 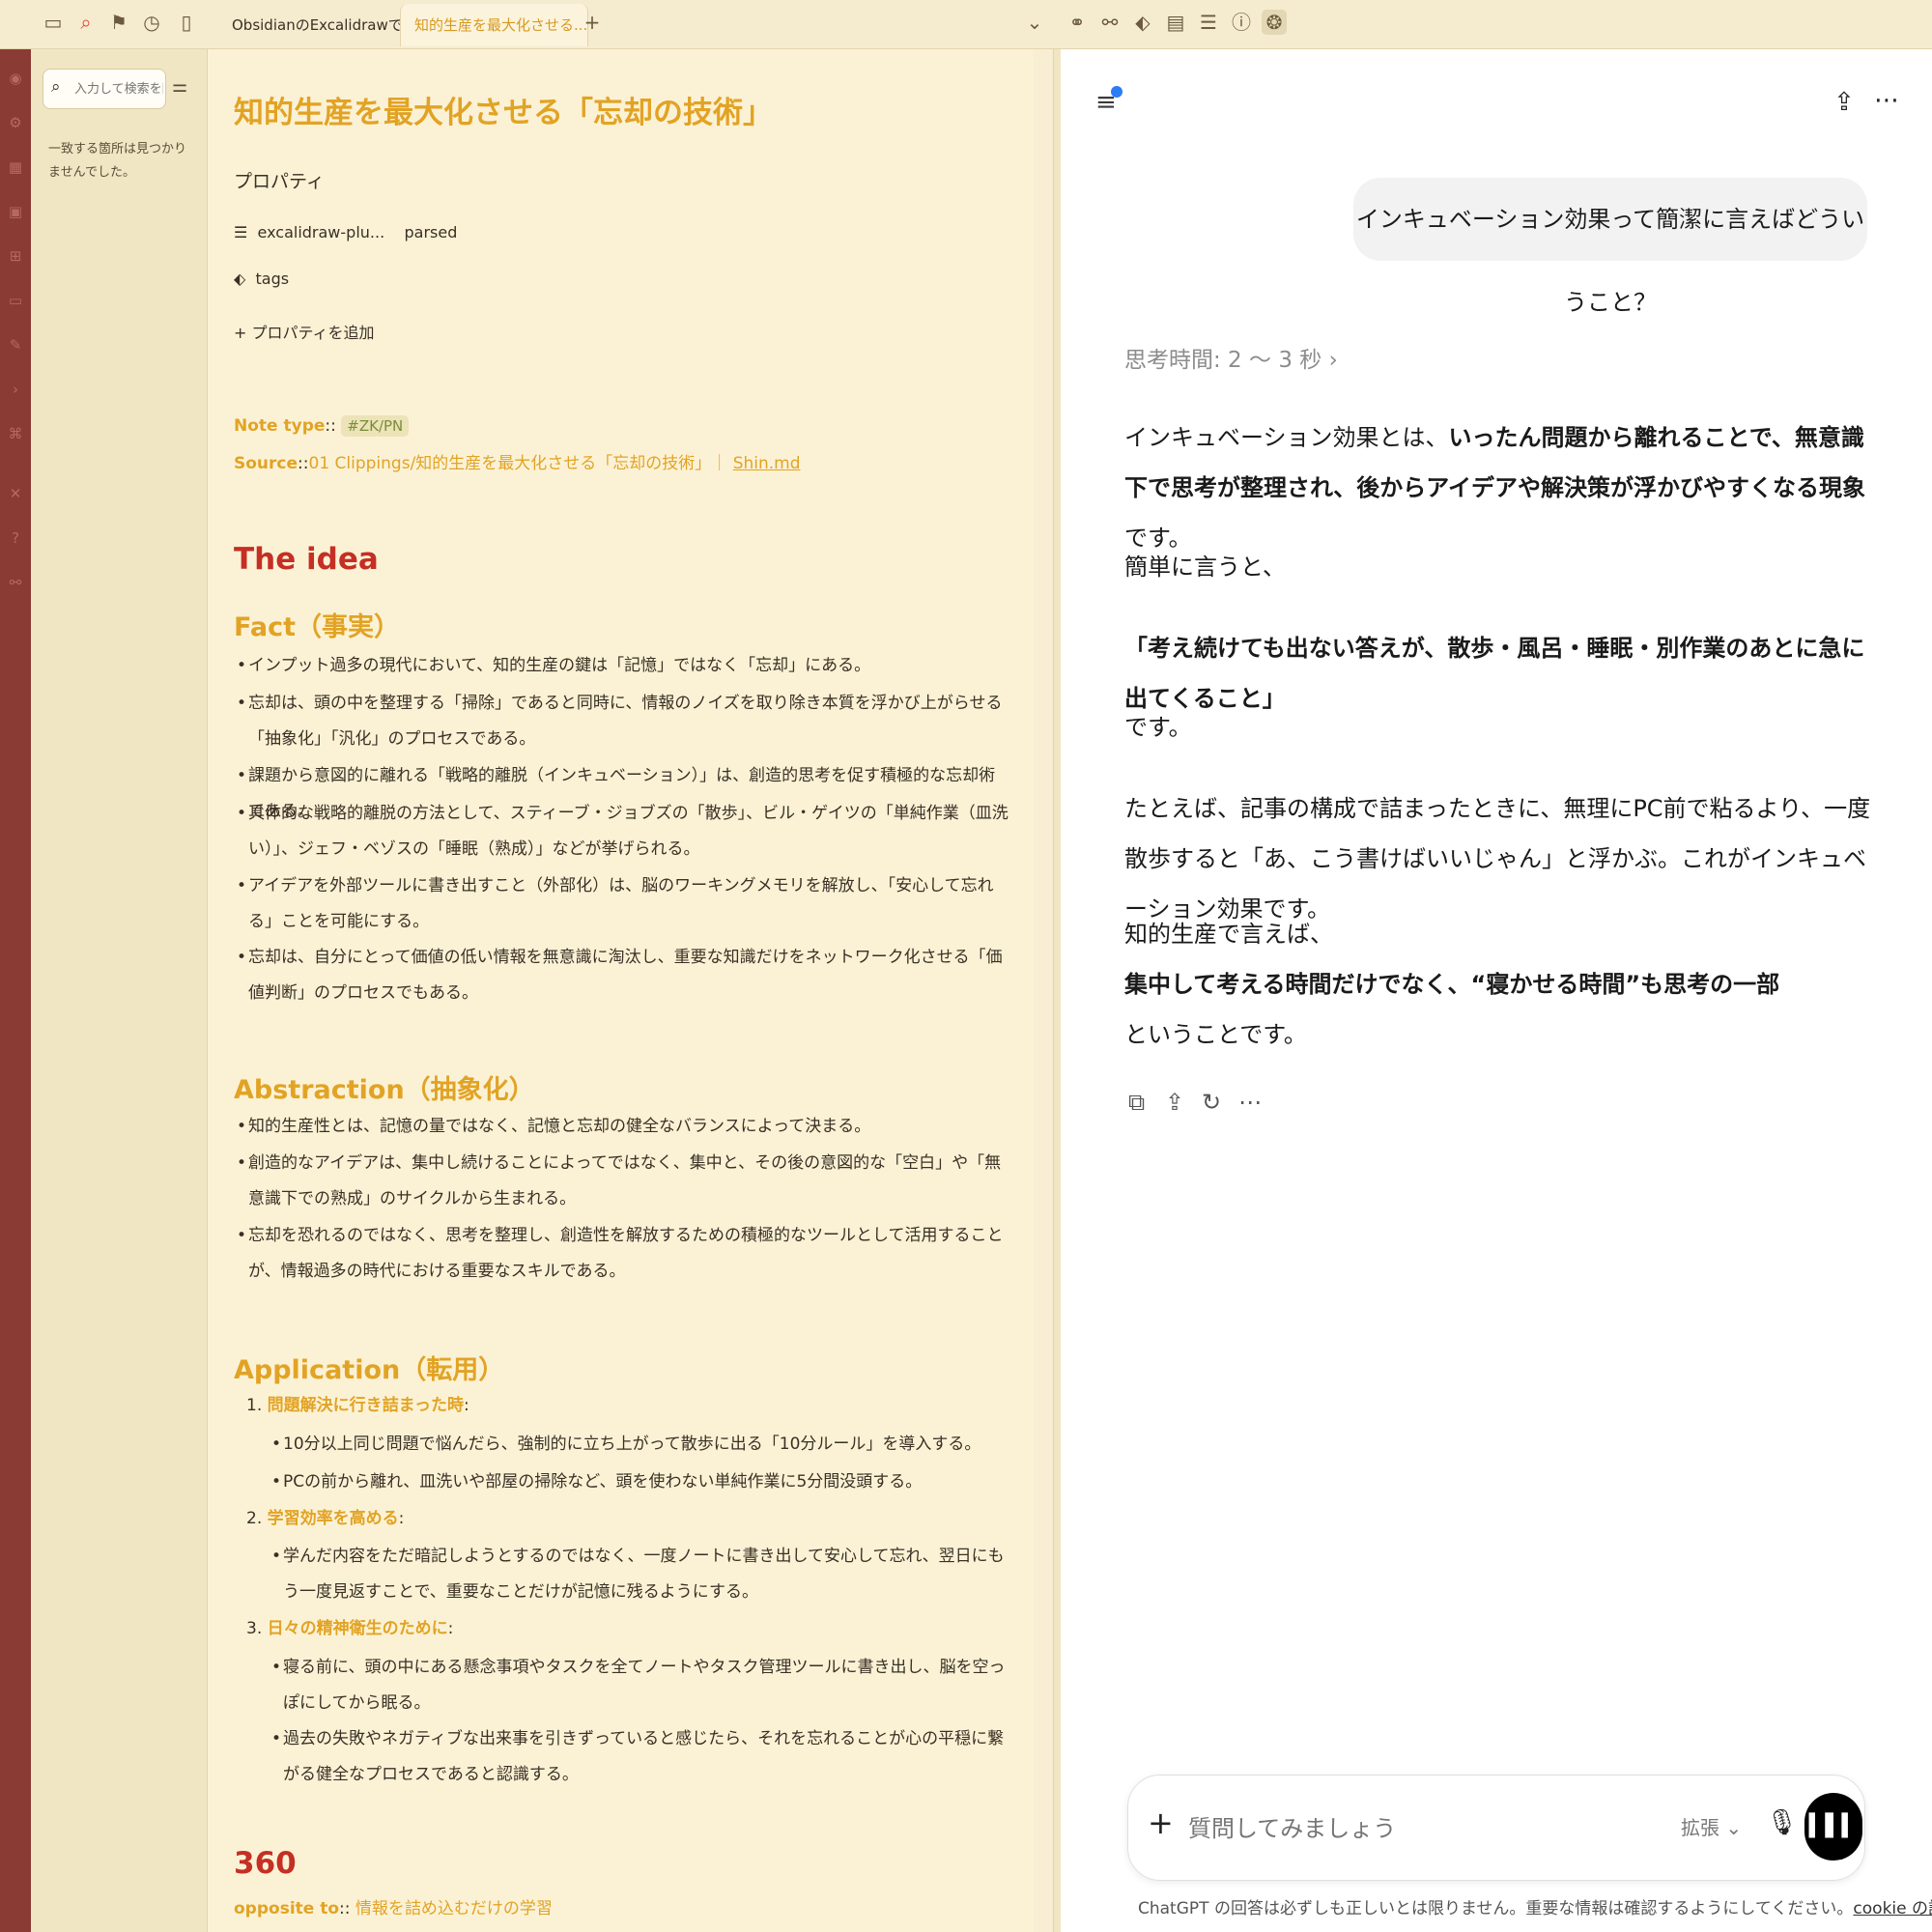 What do you see at coordinates (241, 232) in the screenshot?
I see `list-icon: ☰` at bounding box center [241, 232].